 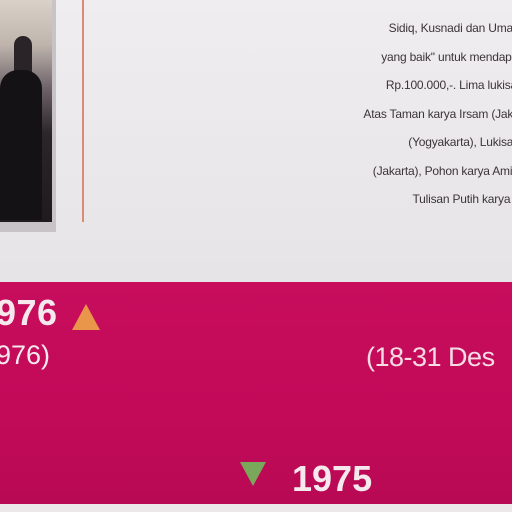 What do you see at coordinates (446, 56) in the screenshot?
I see `body-line: yang baik" untuk mendapatkan` at bounding box center [446, 56].